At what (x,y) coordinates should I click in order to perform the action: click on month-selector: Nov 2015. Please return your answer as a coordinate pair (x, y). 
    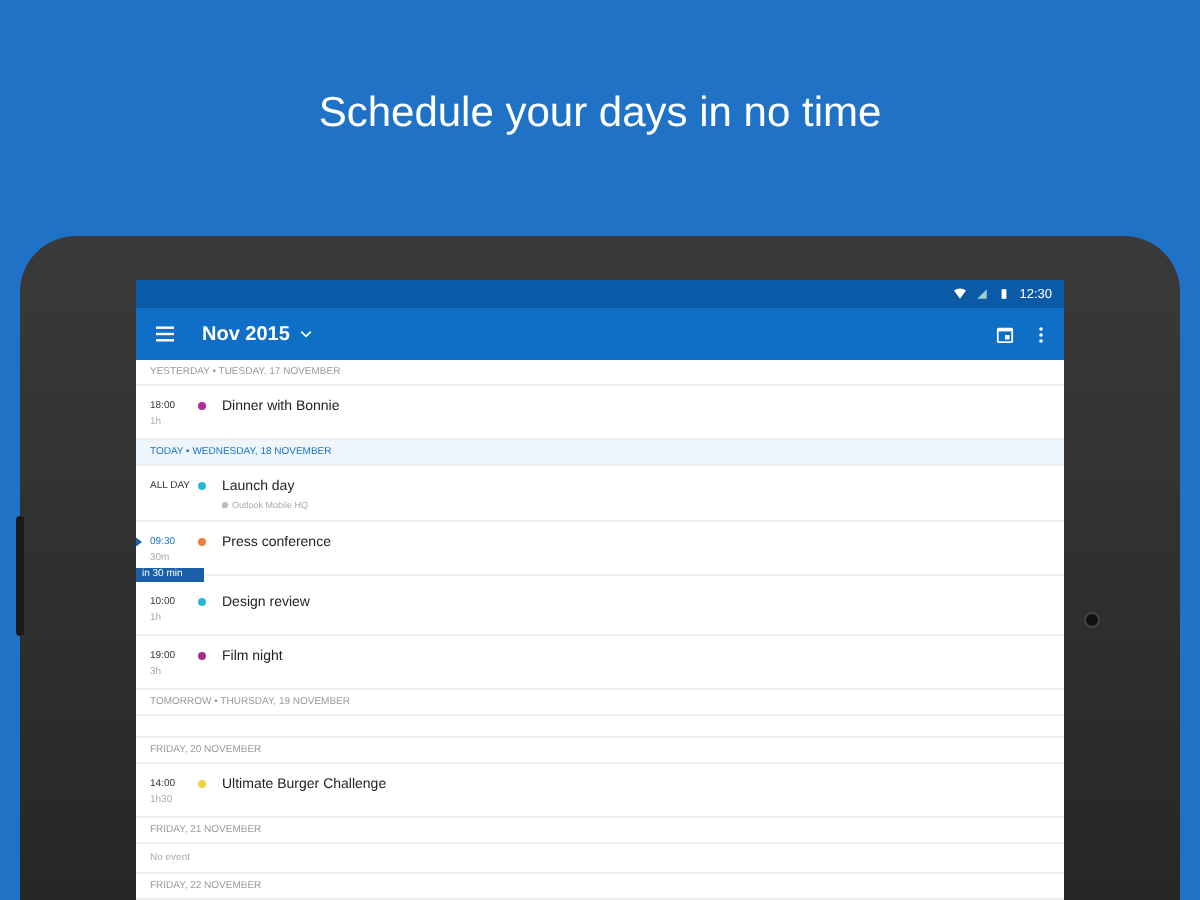
    Looking at the image, I should click on (246, 334).